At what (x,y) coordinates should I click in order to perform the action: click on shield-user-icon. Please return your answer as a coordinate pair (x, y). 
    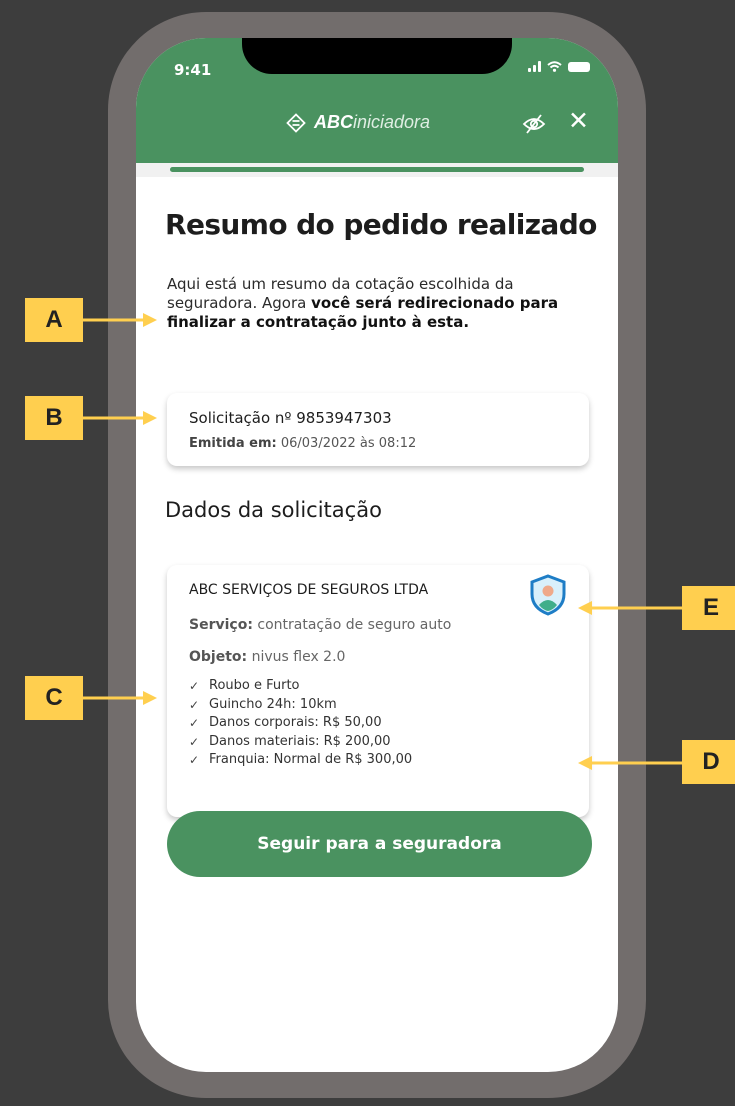
    Looking at the image, I should click on (548, 595).